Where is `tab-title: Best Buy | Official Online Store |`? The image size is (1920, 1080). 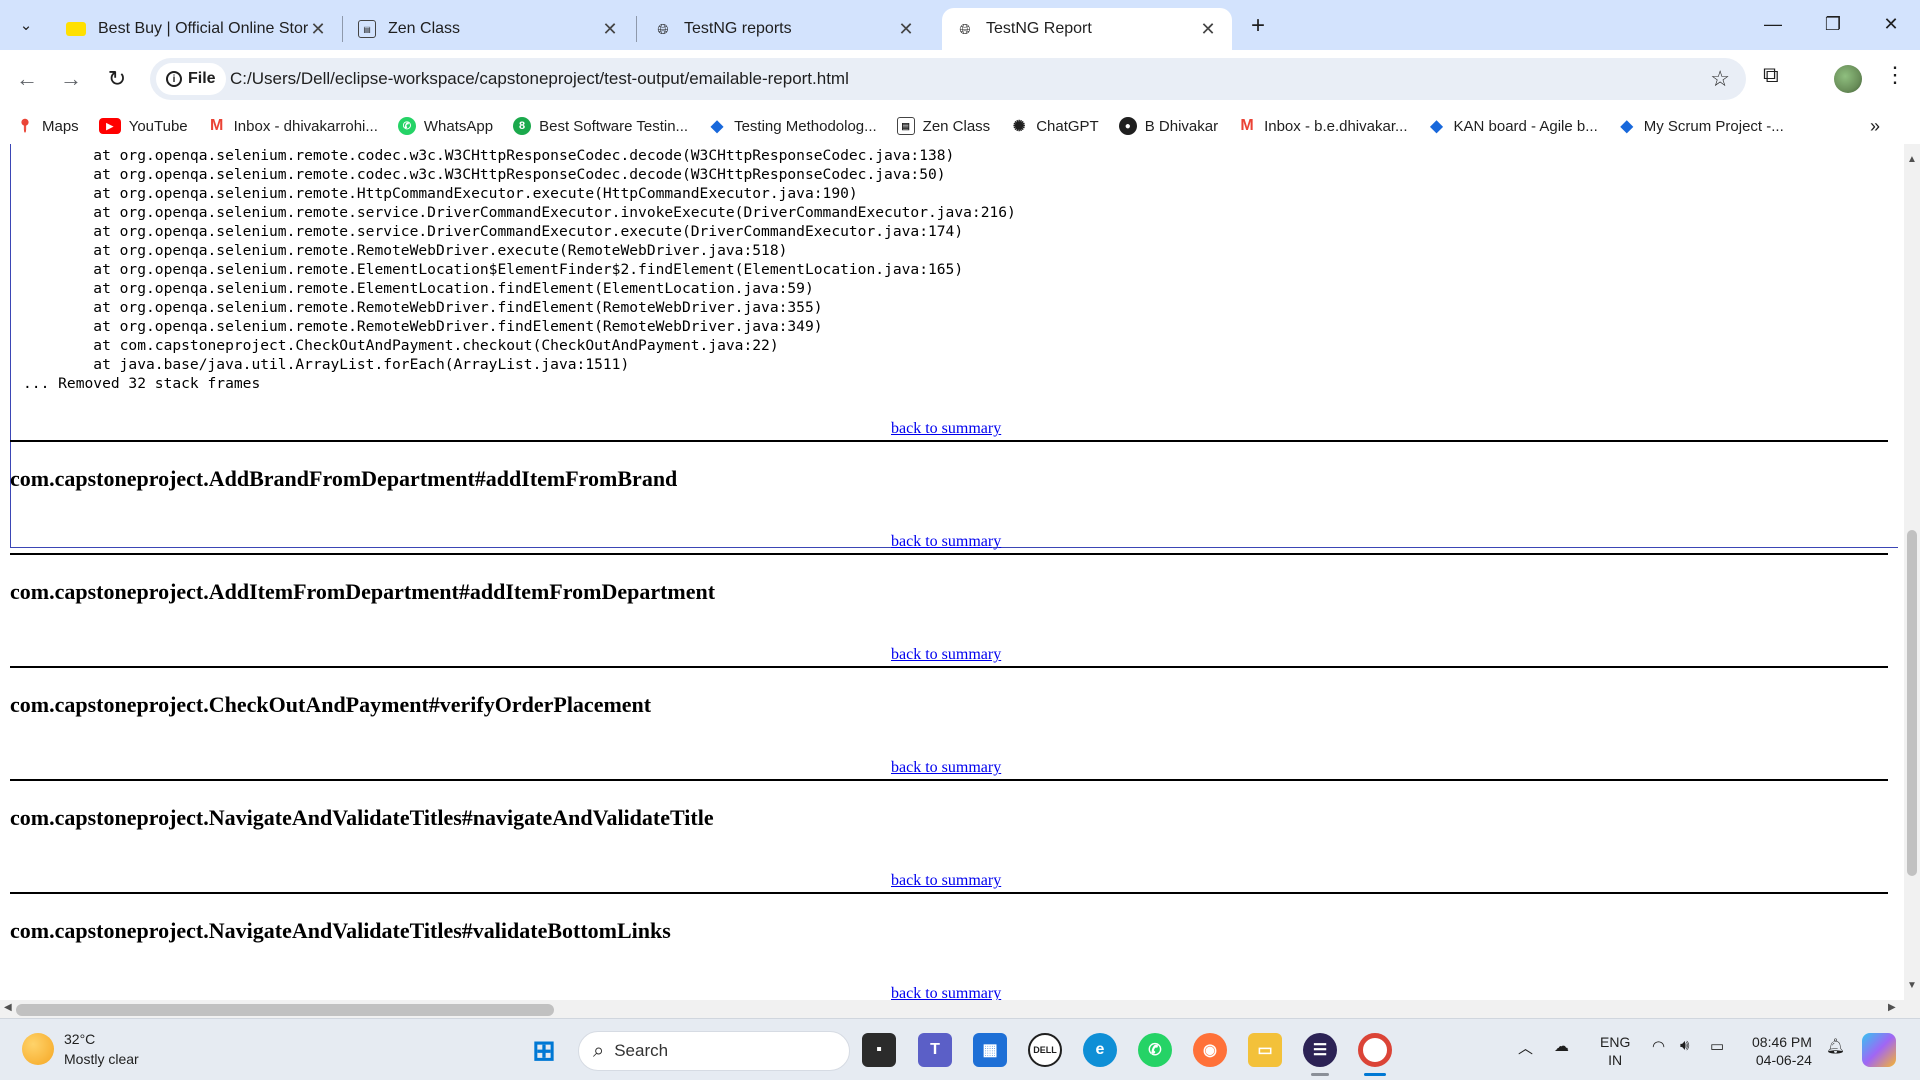 tab-title: Best Buy | Official Online Store | is located at coordinates (203, 28).